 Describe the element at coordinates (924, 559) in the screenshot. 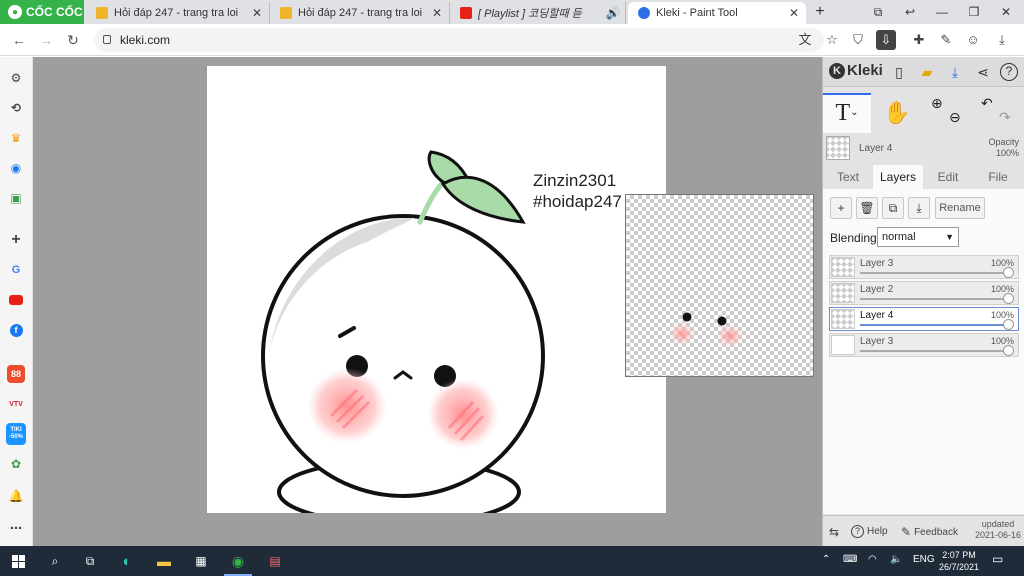

I see `language-indicator: ENG` at that location.